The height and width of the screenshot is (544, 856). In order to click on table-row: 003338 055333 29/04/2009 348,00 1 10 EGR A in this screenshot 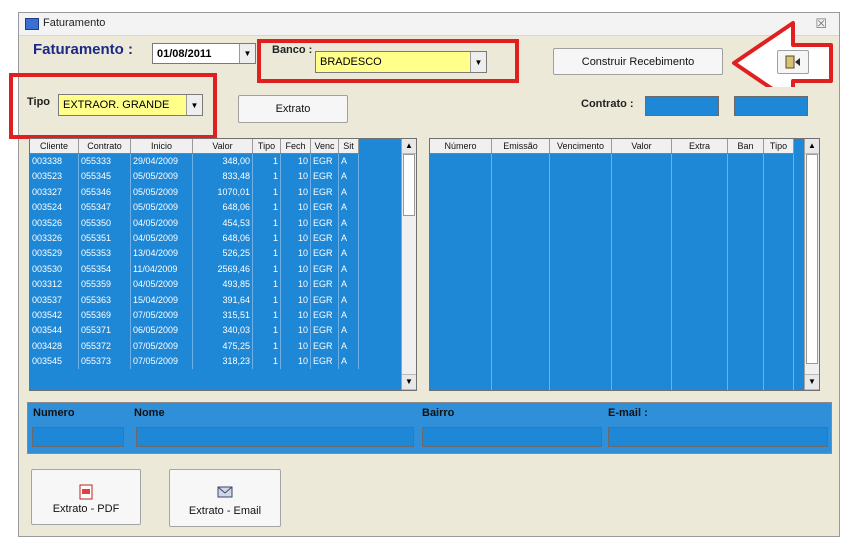, I will do `click(194, 162)`.